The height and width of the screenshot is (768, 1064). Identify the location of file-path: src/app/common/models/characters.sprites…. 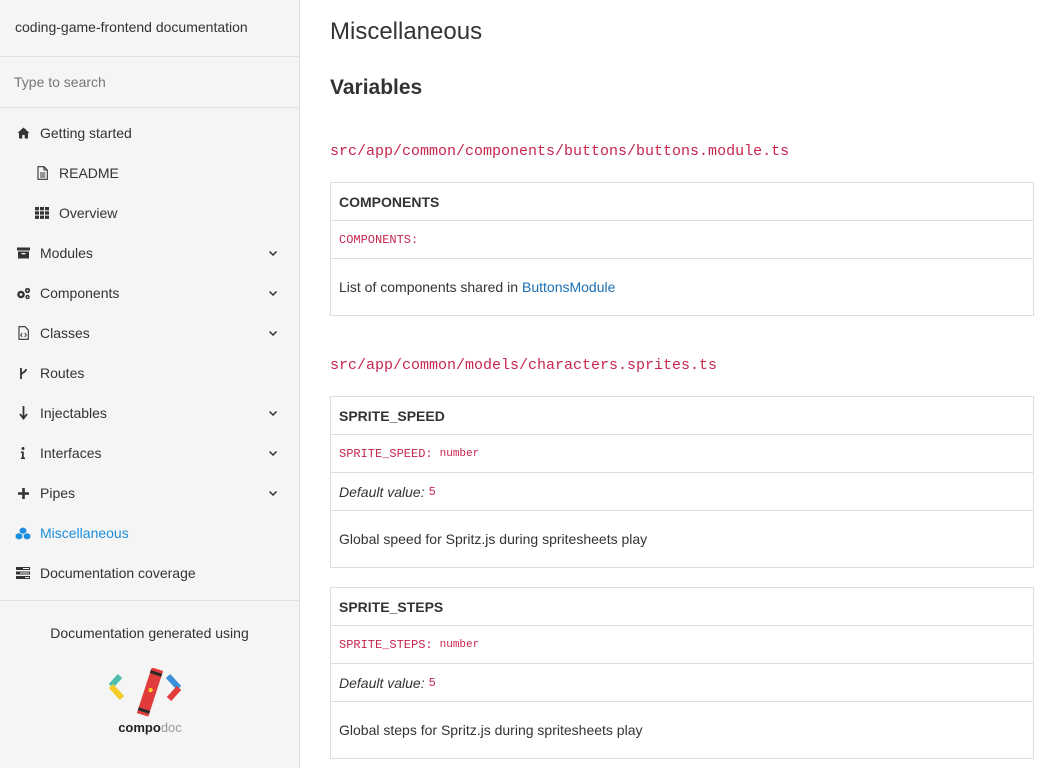
(524, 365).